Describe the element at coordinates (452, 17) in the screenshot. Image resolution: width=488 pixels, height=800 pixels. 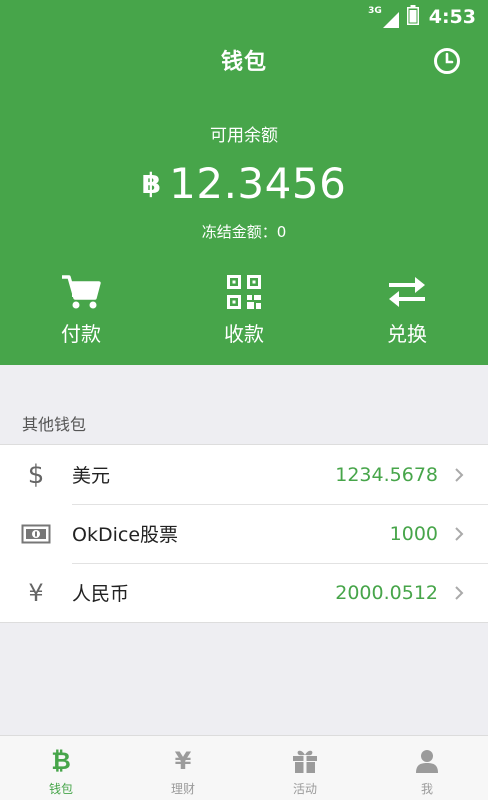
I see `status-time: 4:53` at that location.